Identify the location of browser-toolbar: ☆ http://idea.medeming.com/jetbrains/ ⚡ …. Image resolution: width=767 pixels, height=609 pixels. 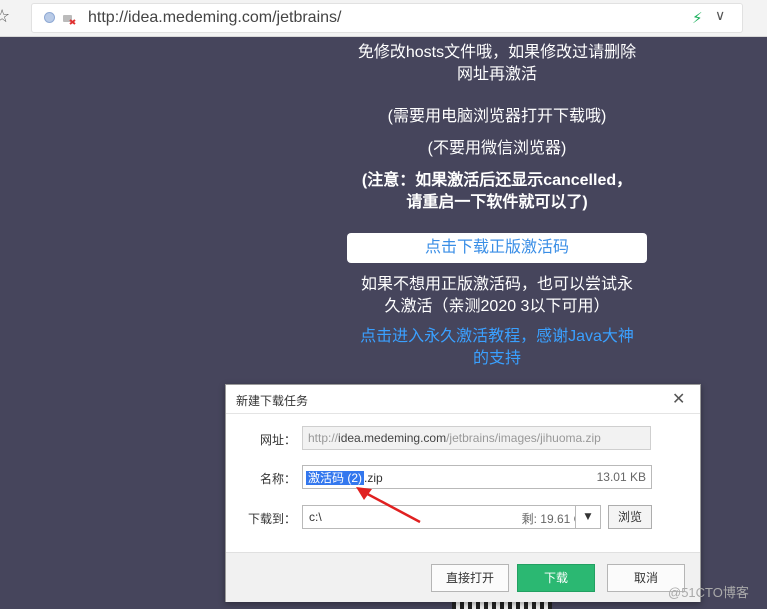
(383, 18).